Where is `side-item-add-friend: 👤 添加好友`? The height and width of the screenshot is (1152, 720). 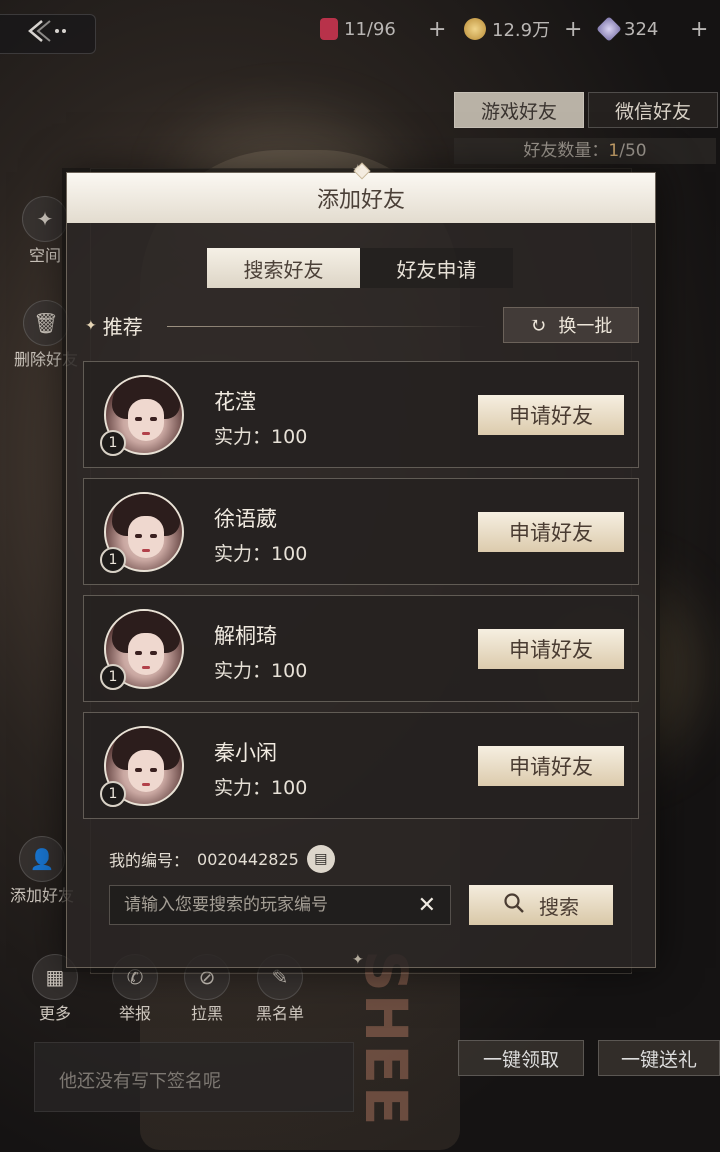
side-item-add-friend: 👤 添加好友 is located at coordinates (42, 871).